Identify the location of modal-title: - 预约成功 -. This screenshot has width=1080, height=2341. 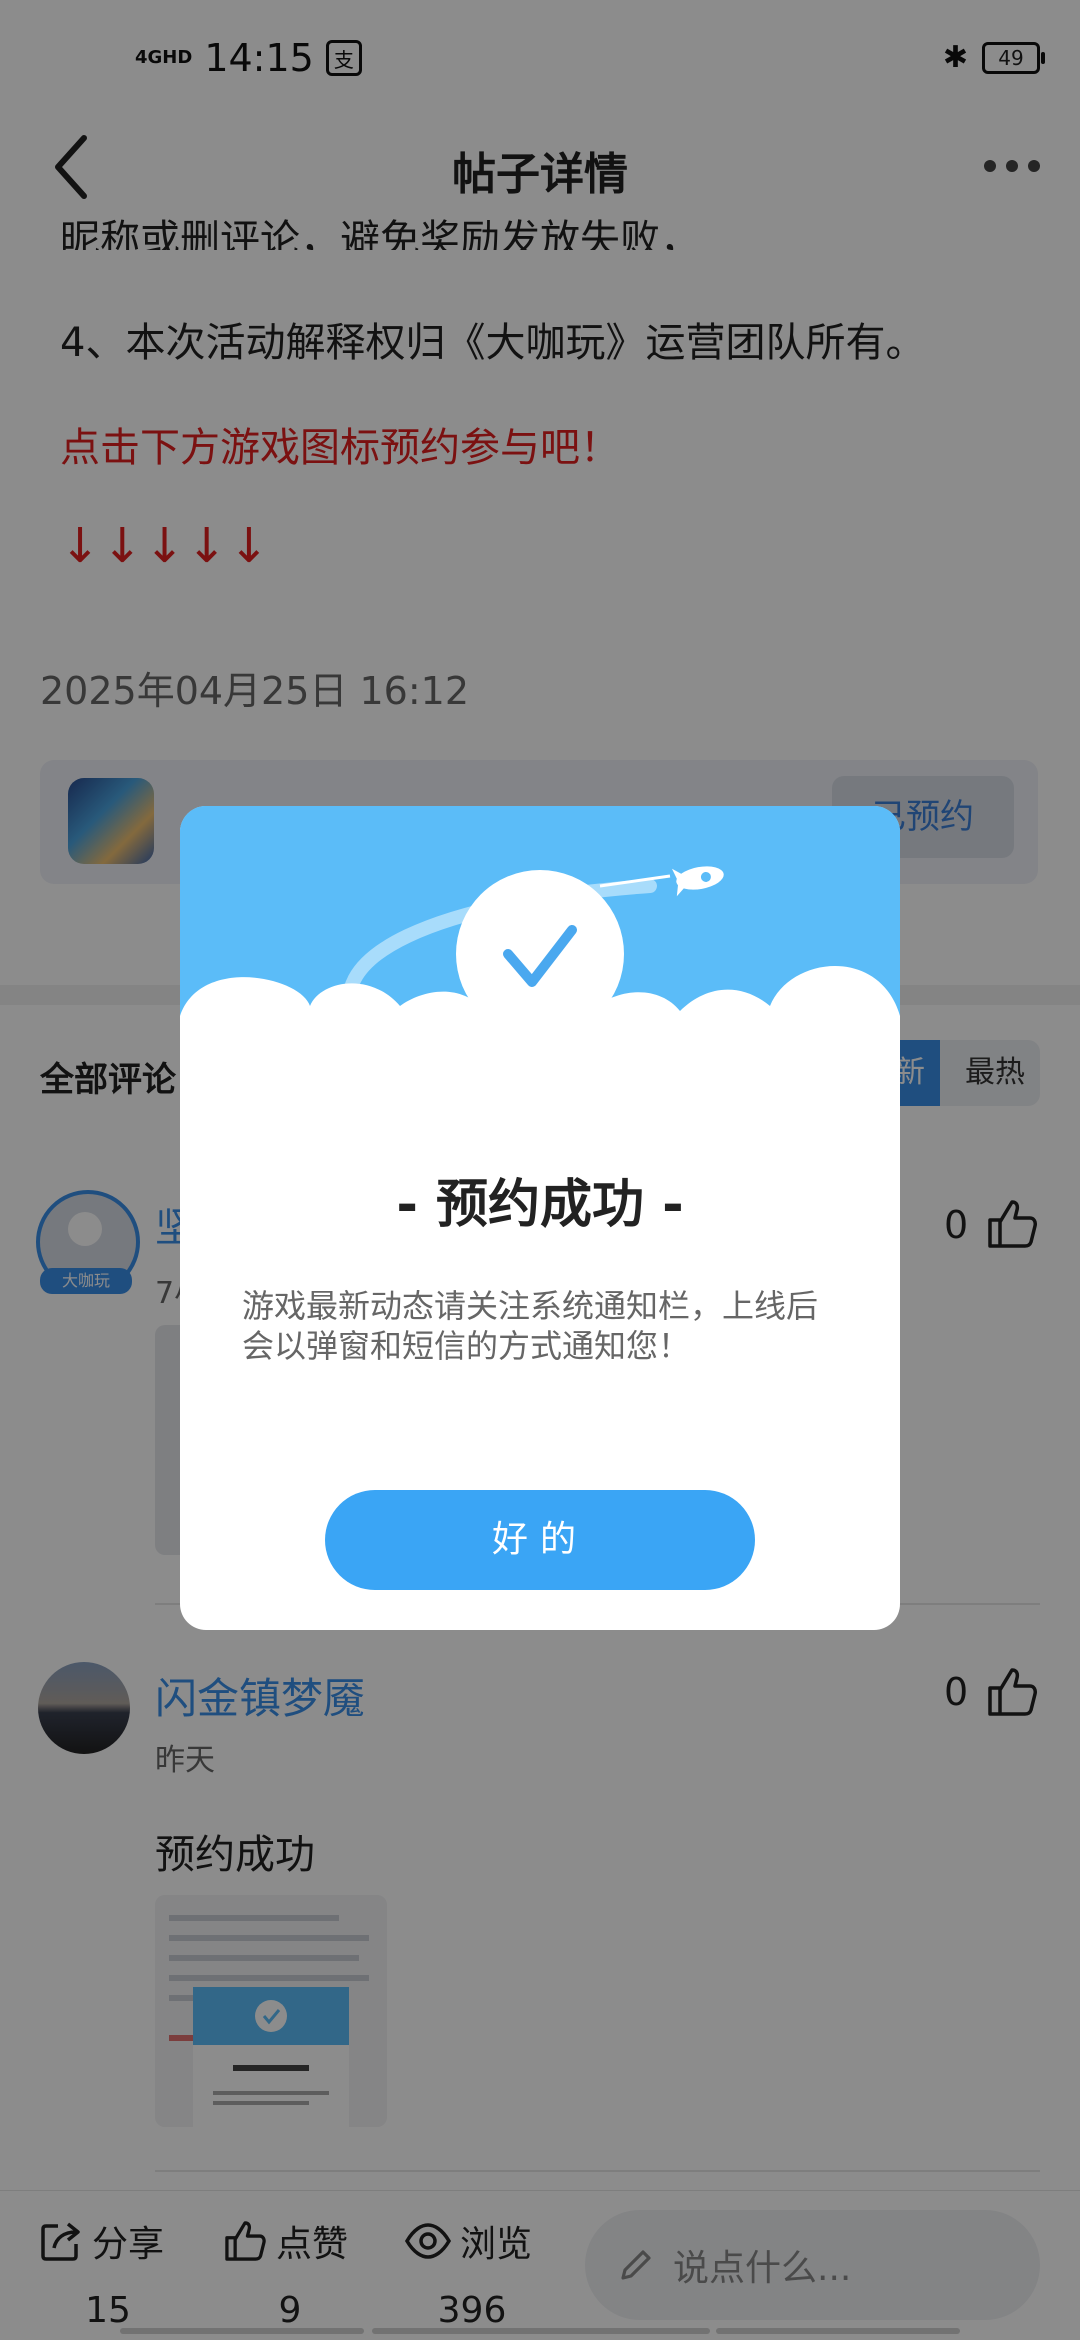
(540, 1205).